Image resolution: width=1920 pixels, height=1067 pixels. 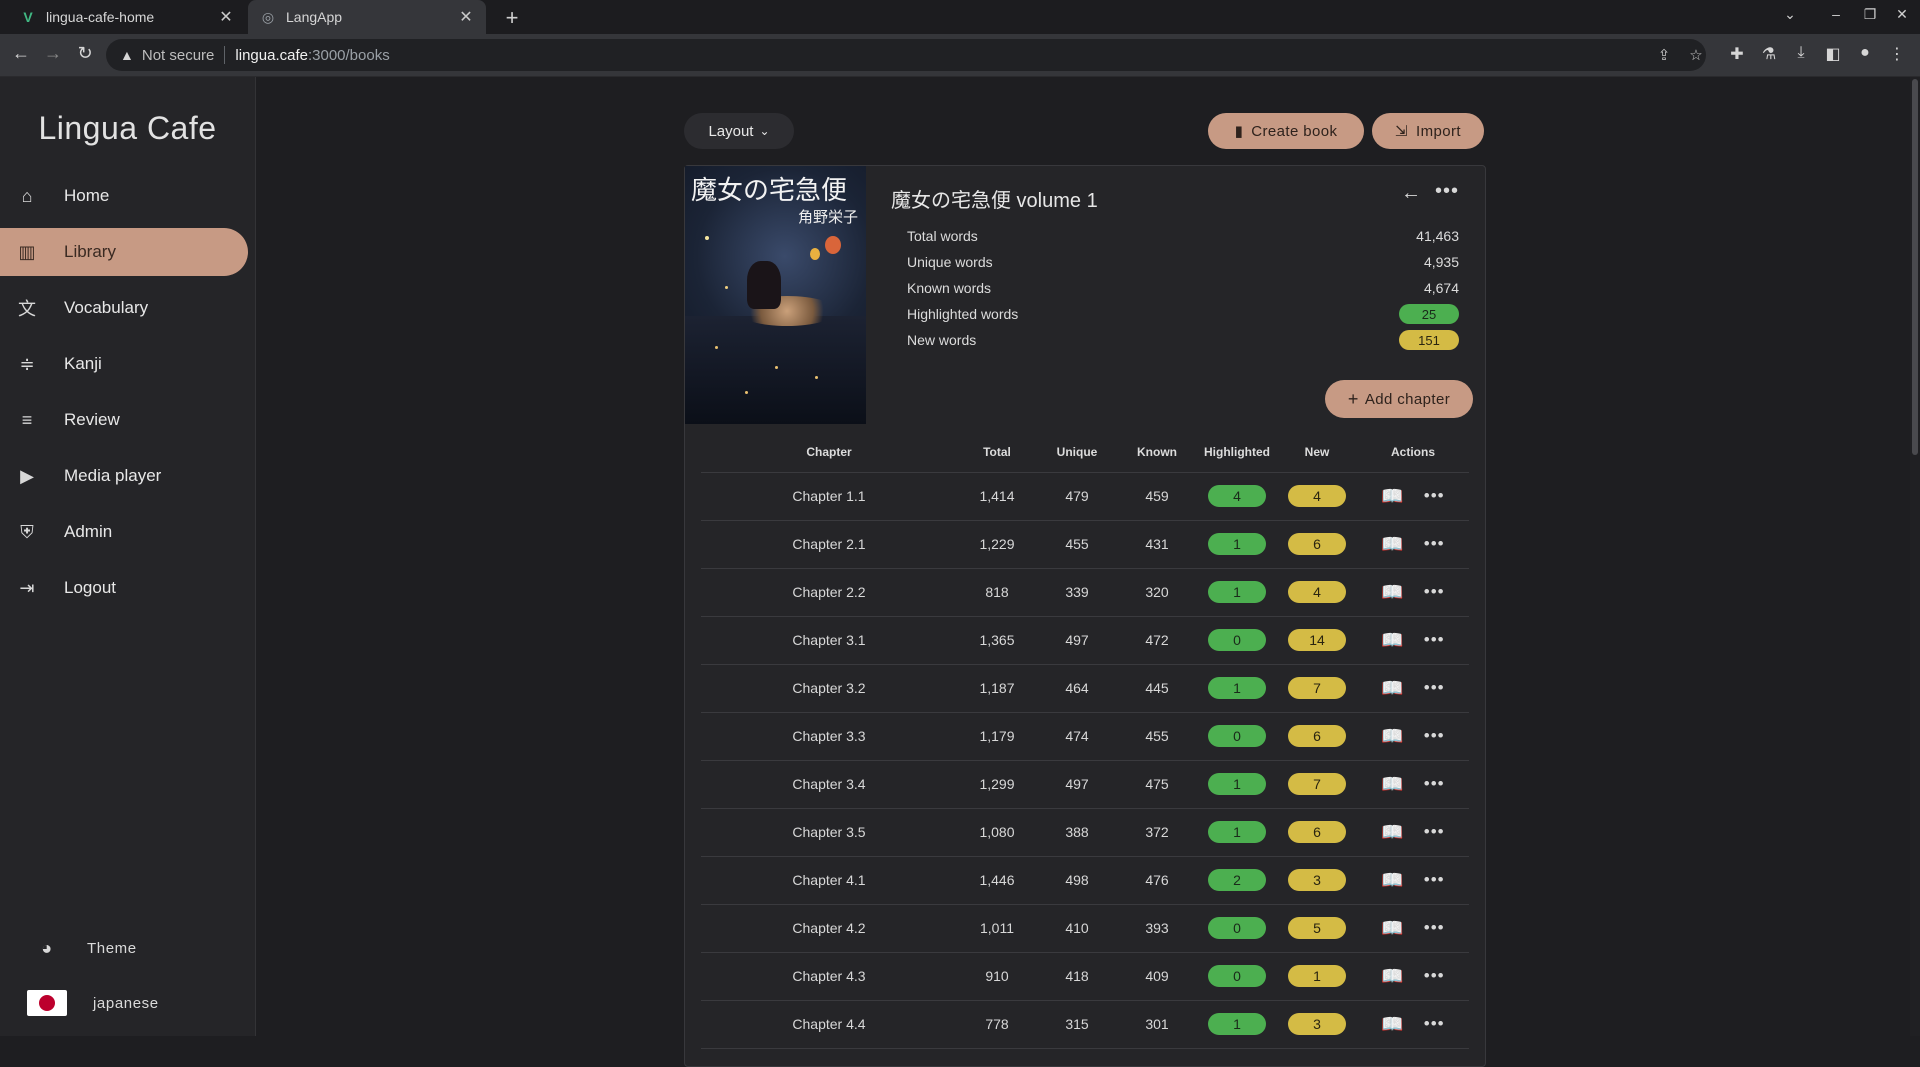 What do you see at coordinates (1157, 640) in the screenshot?
I see `chapter-known: 472` at bounding box center [1157, 640].